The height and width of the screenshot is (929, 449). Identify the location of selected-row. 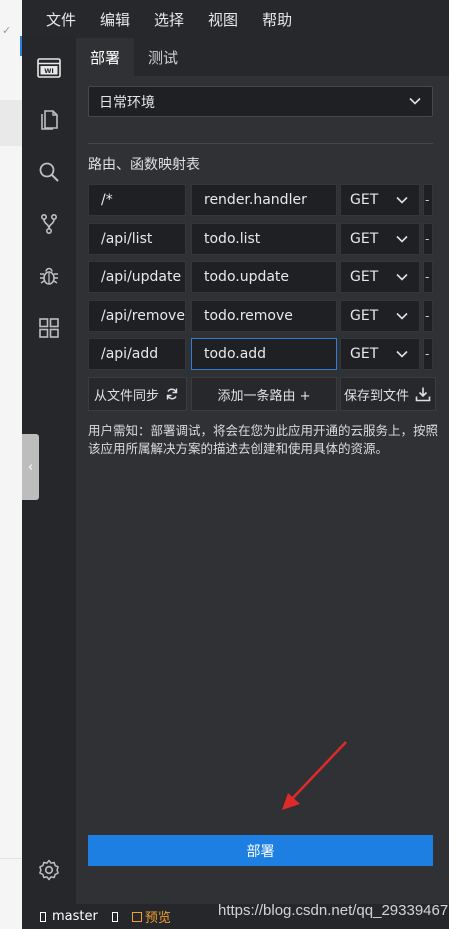
(11, 123).